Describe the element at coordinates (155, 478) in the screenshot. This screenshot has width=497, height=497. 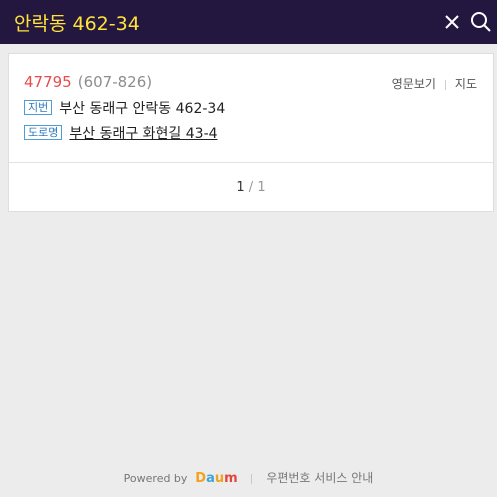
I see `powered-by-label: Powered by` at that location.